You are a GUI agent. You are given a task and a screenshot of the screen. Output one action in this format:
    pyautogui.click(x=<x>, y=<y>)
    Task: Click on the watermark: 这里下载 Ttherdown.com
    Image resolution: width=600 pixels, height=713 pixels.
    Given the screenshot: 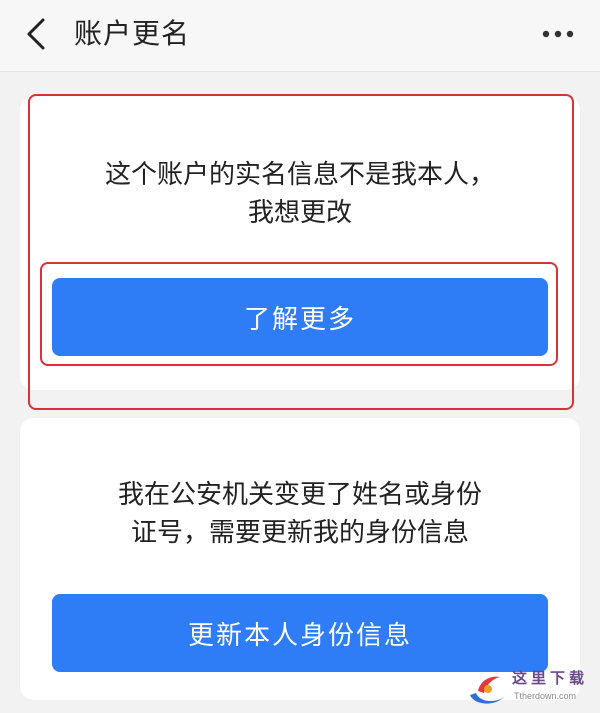 What is the action you would take?
    pyautogui.click(x=529, y=687)
    